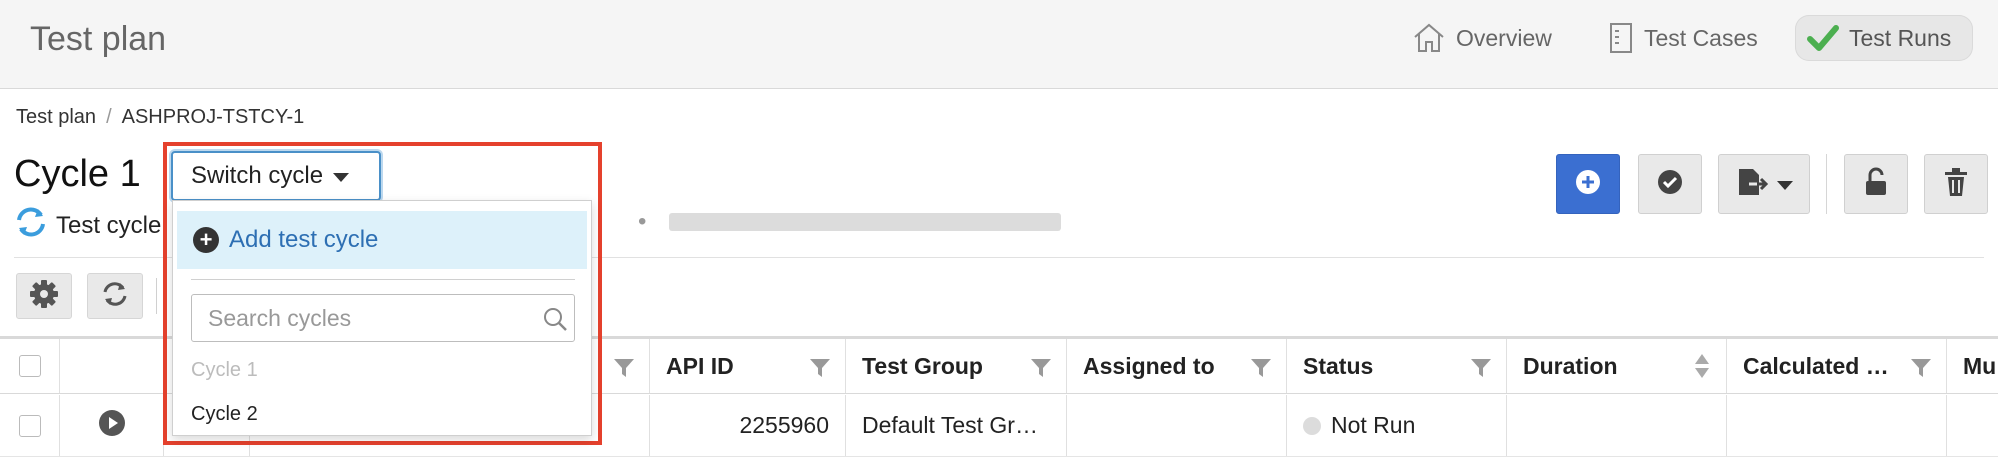  I want to click on header-assigned-to: Assigned to, so click(1177, 366).